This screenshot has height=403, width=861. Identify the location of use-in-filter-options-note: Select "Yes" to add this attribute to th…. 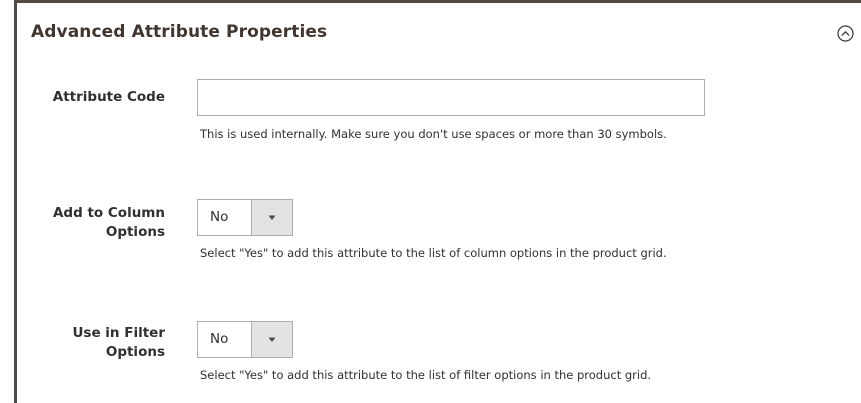
(426, 375).